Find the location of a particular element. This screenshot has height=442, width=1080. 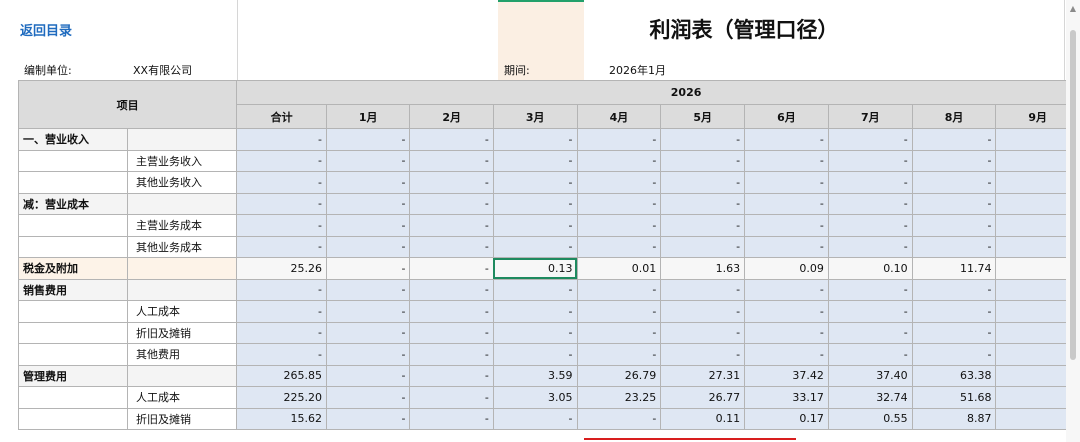

value-cell: 33.17 is located at coordinates (786, 397).